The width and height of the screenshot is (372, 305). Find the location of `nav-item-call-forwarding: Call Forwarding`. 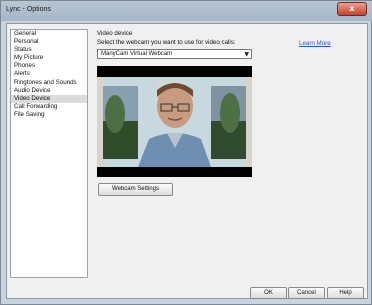

nav-item-call-forwarding: Call Forwarding is located at coordinates (49, 107).